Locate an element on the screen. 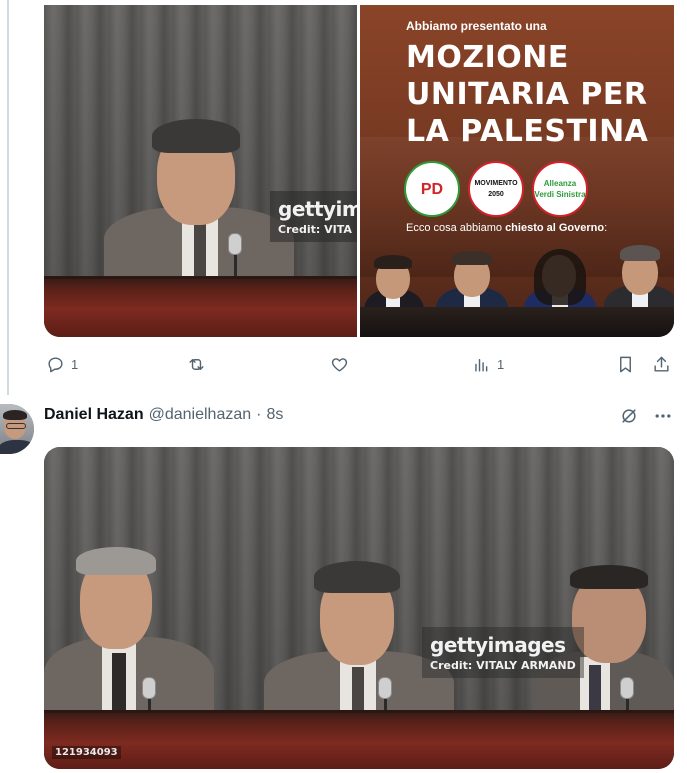  getty-watermark: gettyim Credit: VITA is located at coordinates (313, 216).